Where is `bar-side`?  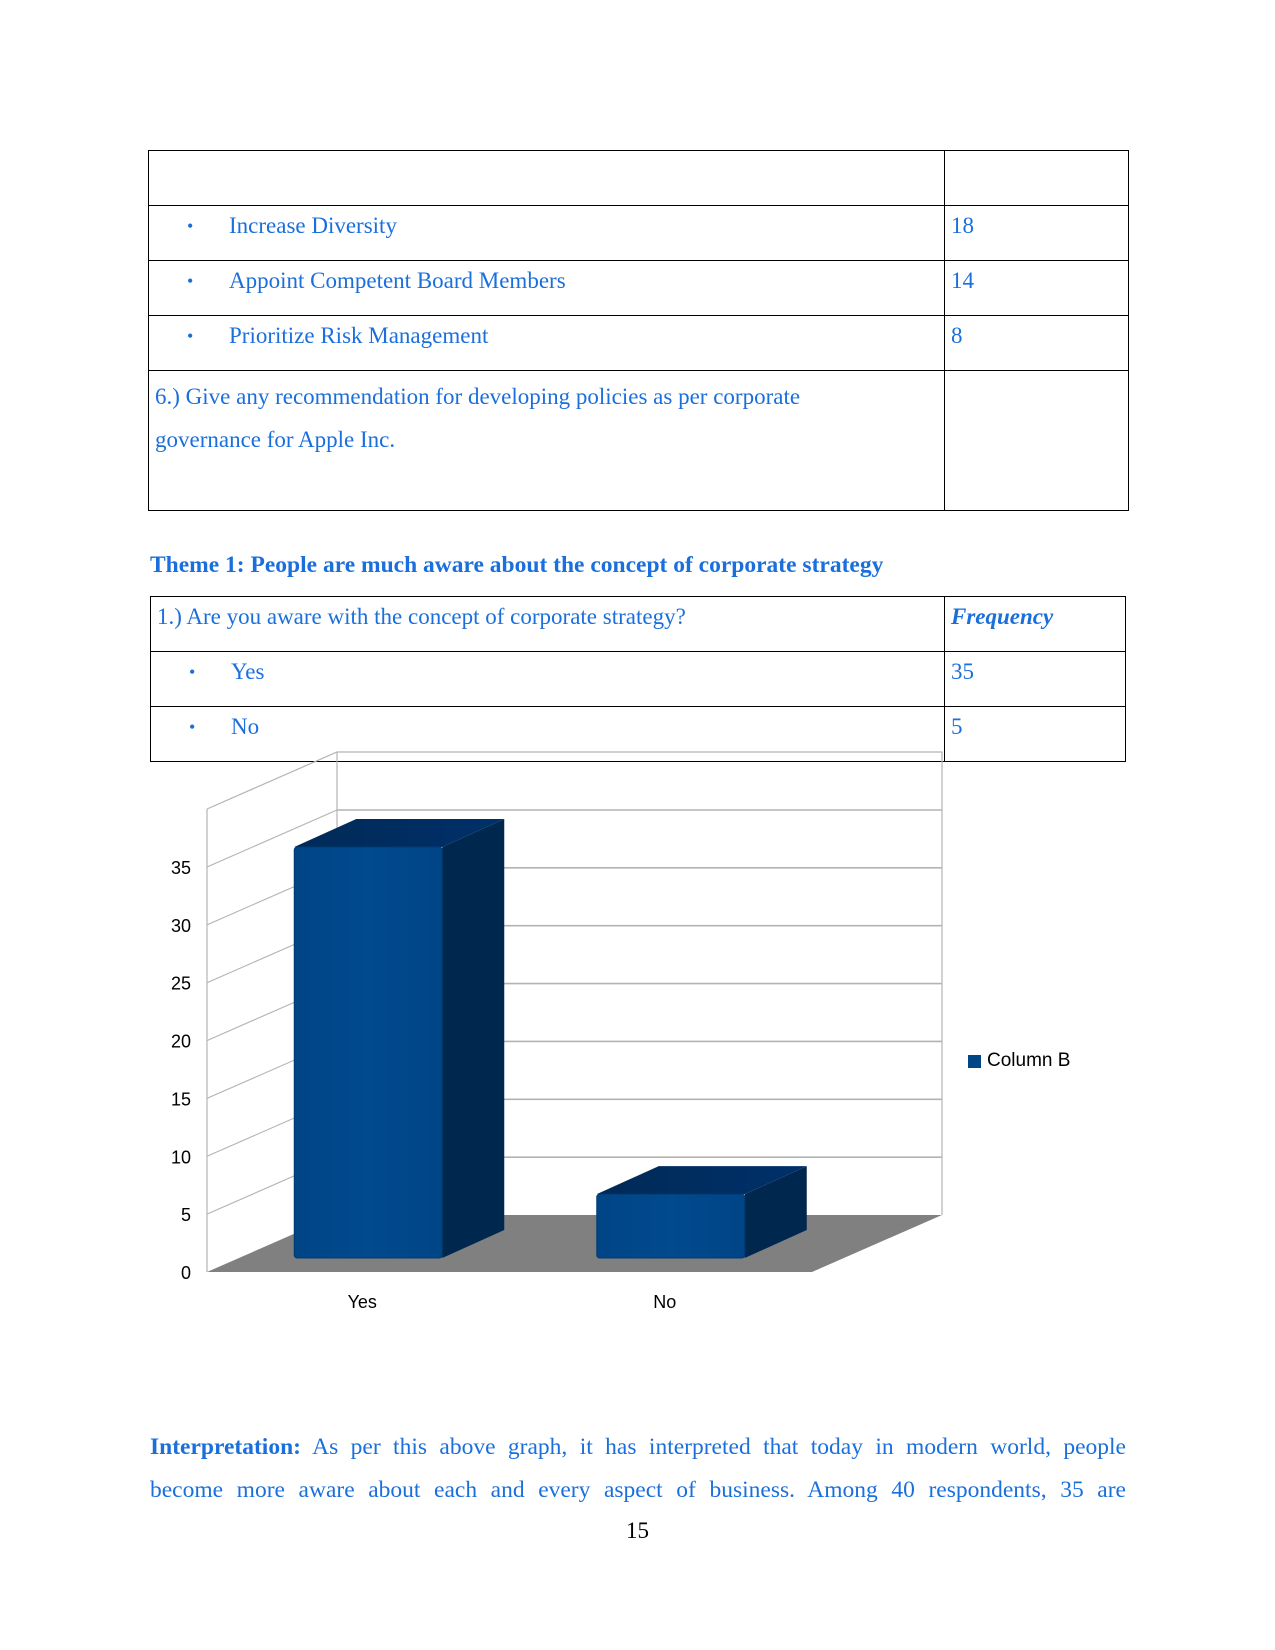 bar-side is located at coordinates (473, 1038).